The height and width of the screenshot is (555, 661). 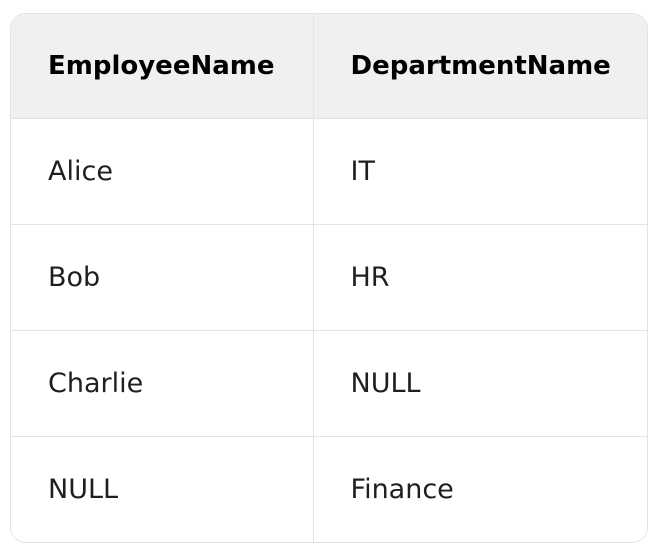 What do you see at coordinates (162, 66) in the screenshot?
I see `column-header-employee-name: EmployeeName` at bounding box center [162, 66].